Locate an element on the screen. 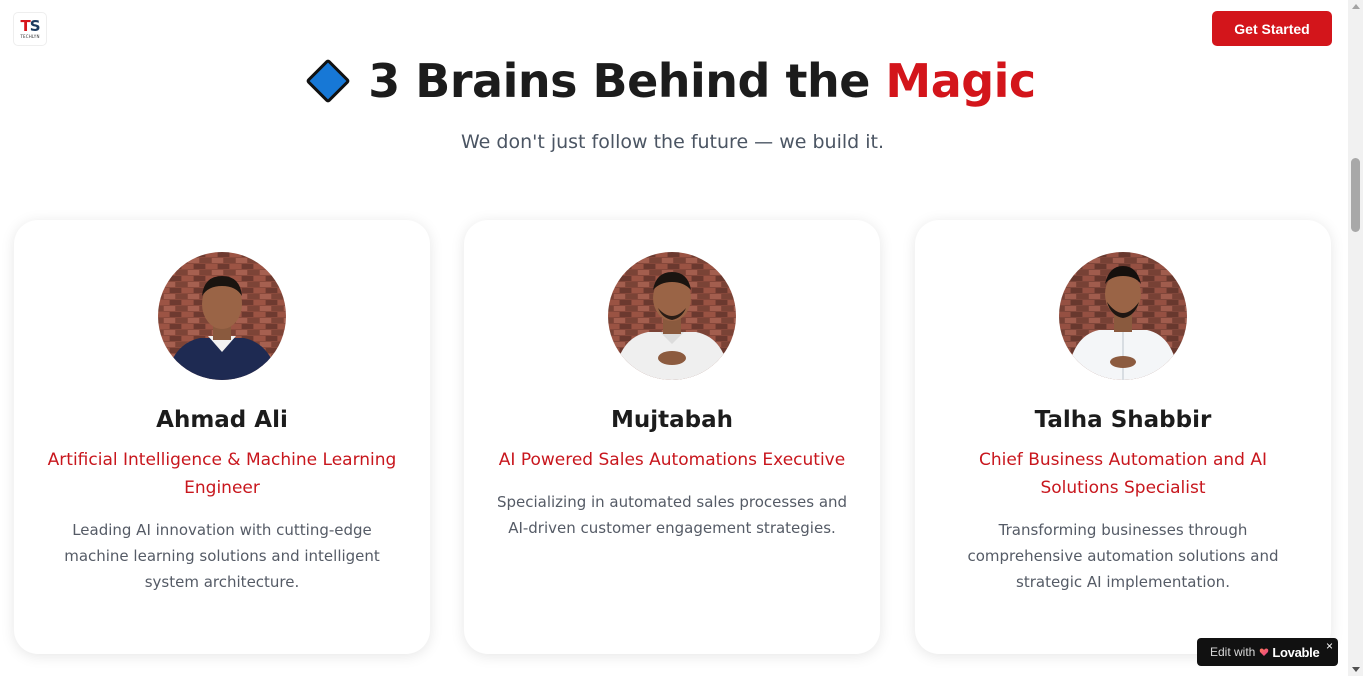  blue-diamond-icon is located at coordinates (328, 81).